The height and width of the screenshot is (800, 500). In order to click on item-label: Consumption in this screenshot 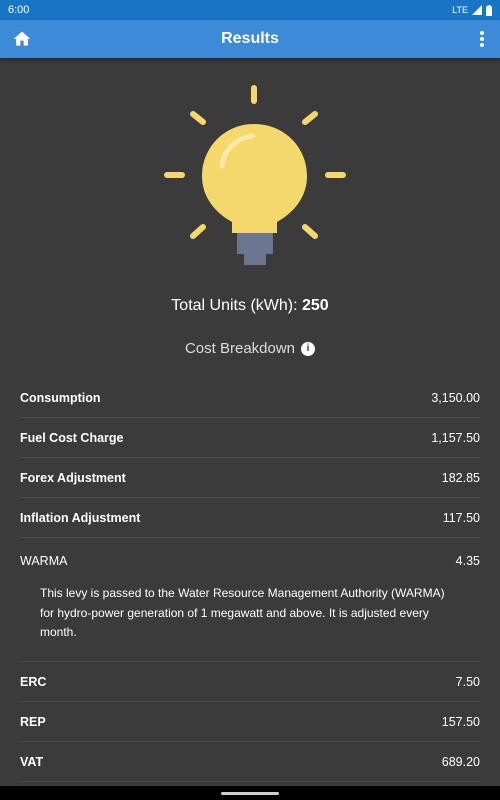, I will do `click(60, 397)`.